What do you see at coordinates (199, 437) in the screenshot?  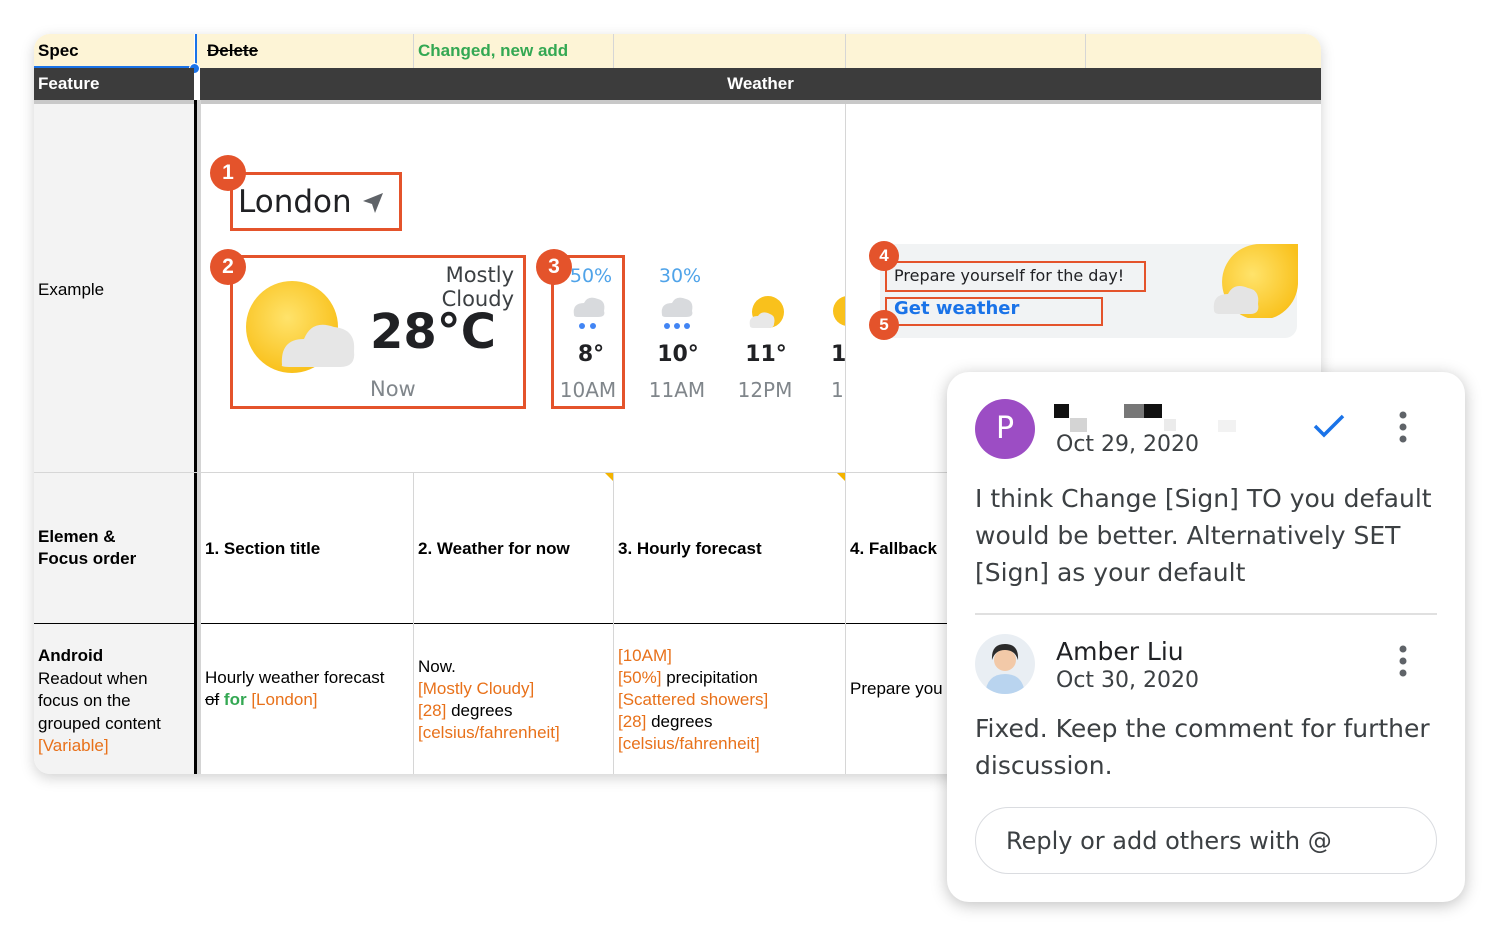 I see `frozen-divider-shadow` at bounding box center [199, 437].